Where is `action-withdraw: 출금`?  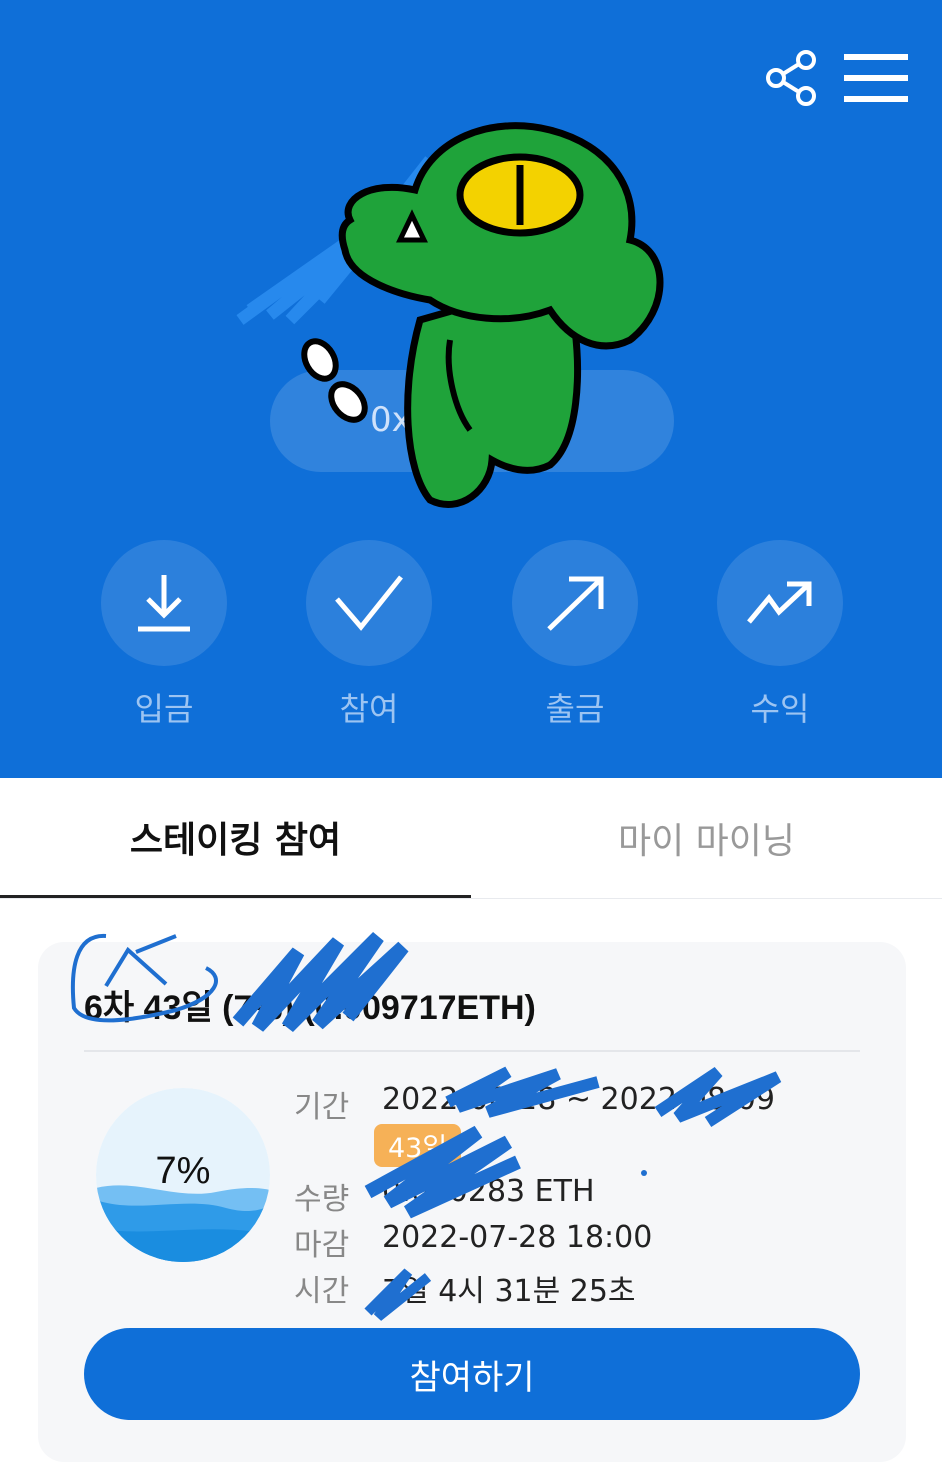 action-withdraw: 출금 is located at coordinates (575, 635).